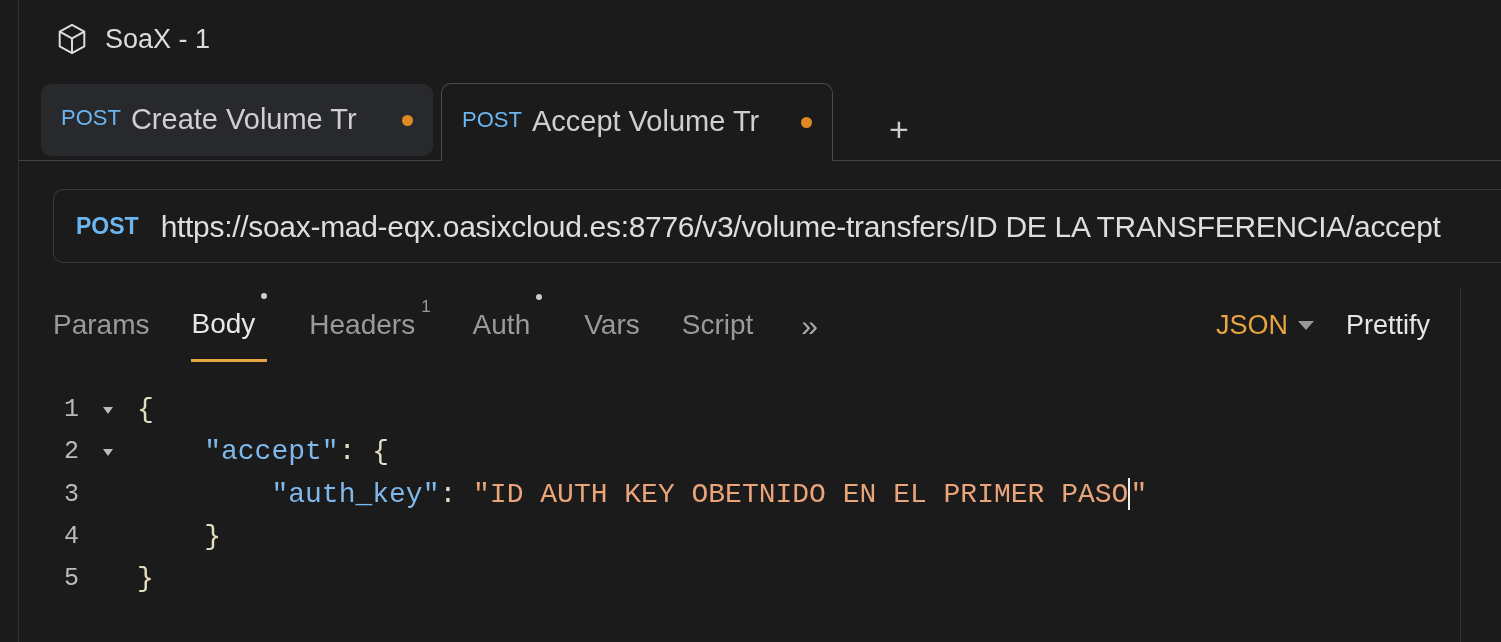  Describe the element at coordinates (112, 325) in the screenshot. I see `section-tab: Params` at that location.